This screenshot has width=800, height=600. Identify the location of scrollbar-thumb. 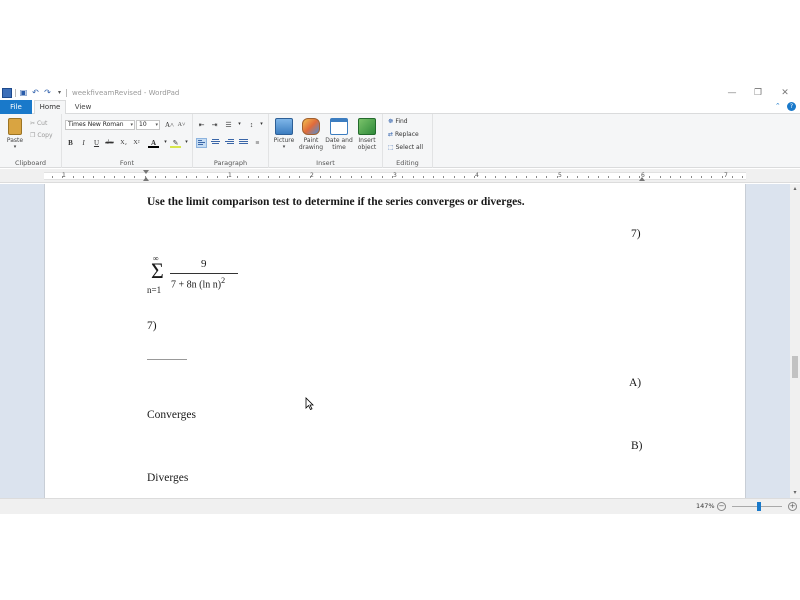
(795, 367).